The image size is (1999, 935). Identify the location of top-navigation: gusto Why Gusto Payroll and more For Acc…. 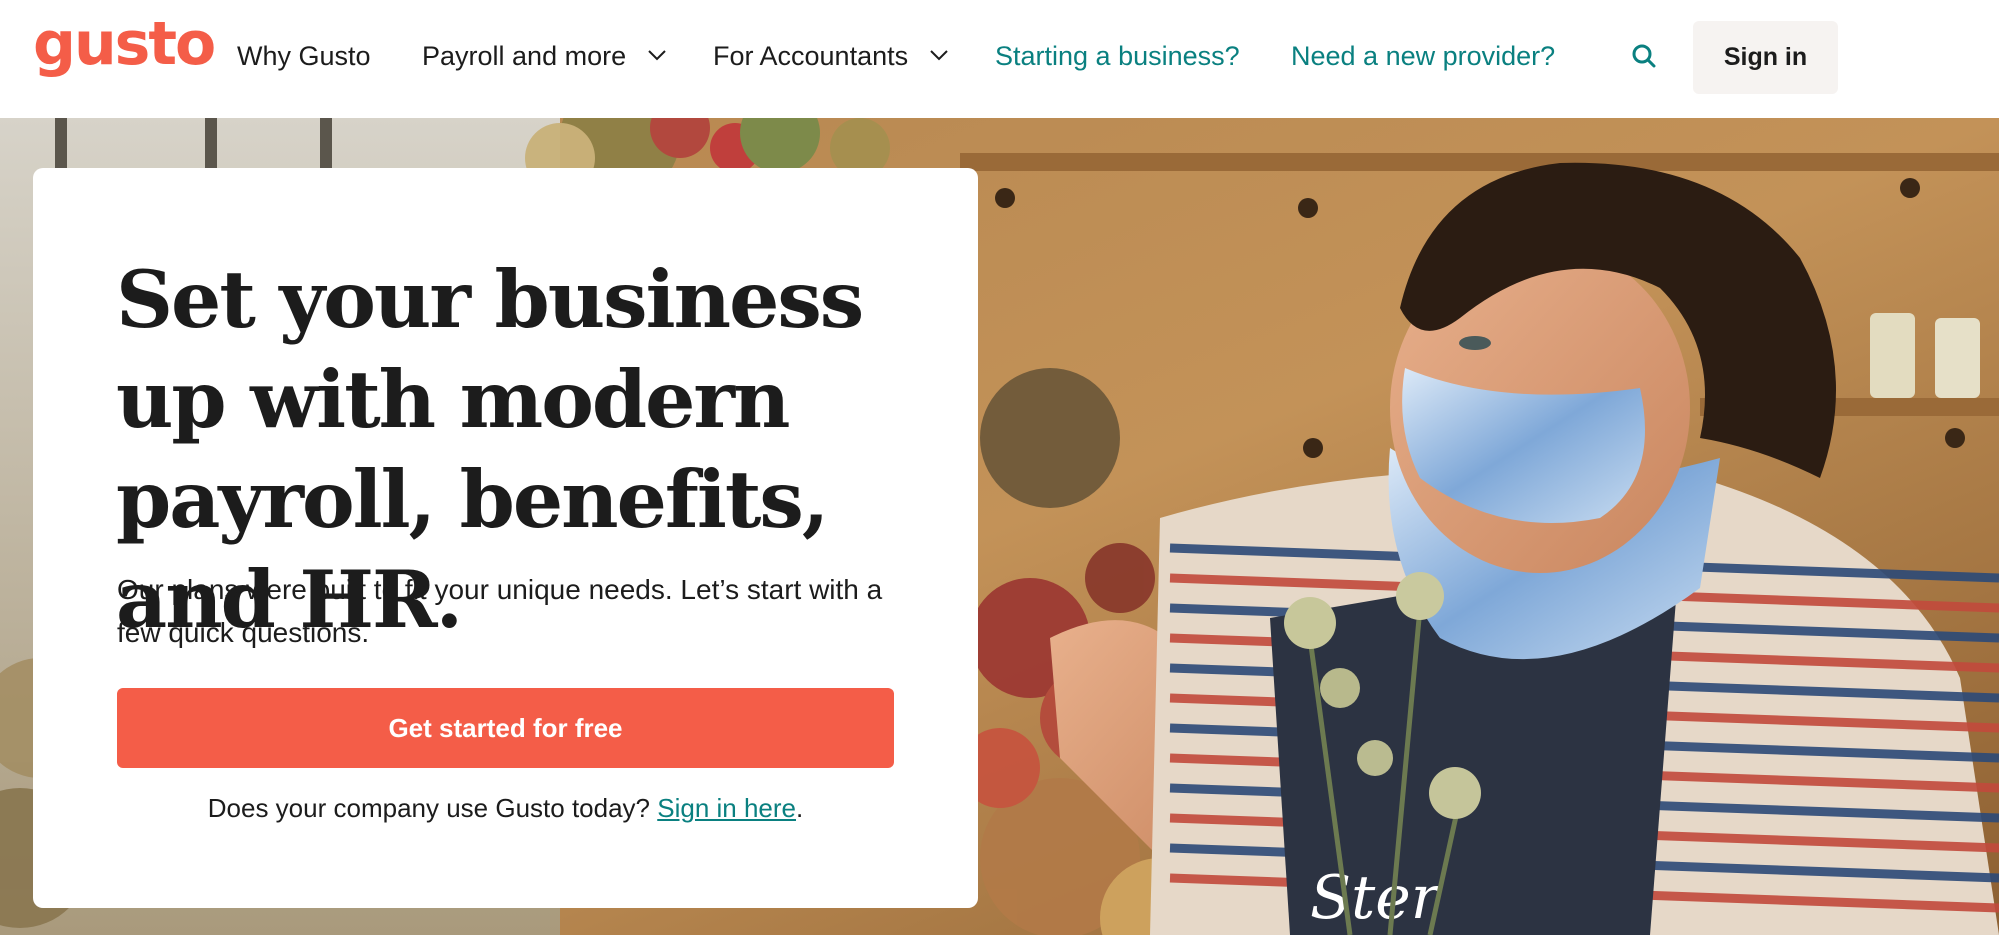
(999, 59).